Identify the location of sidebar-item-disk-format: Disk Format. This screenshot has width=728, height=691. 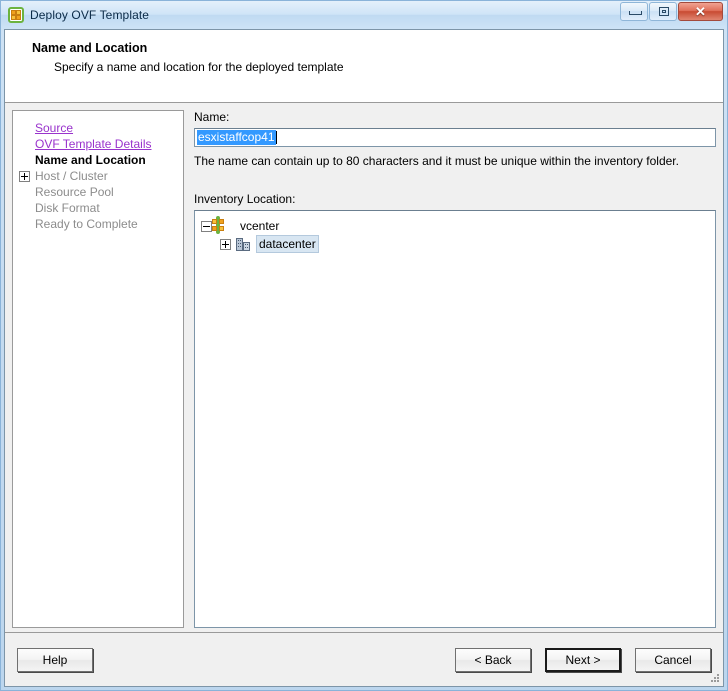
(98, 208).